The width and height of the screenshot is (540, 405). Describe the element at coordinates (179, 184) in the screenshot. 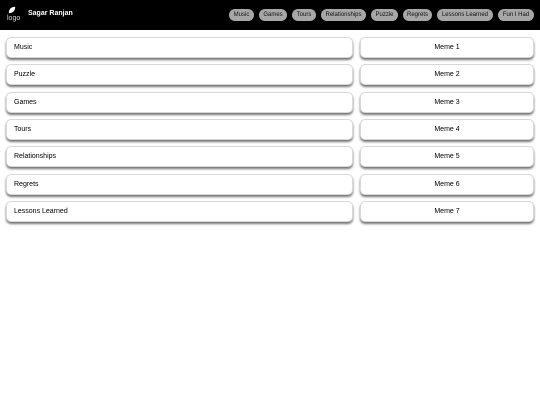

I see `topic-card-regrets: Regrets` at that location.